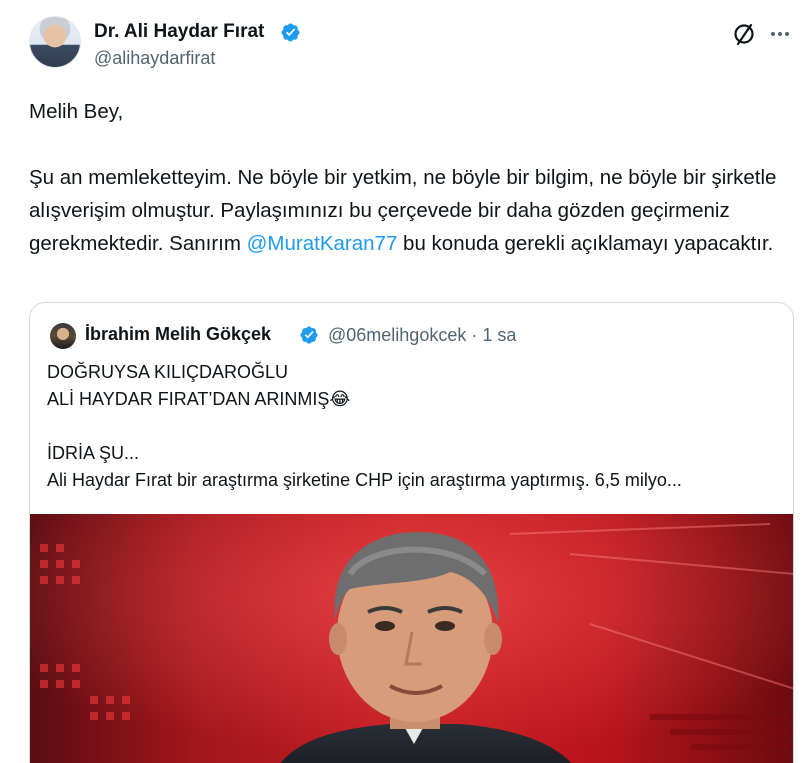 The width and height of the screenshot is (810, 763). I want to click on tweet-greeting: Melih Bey,, so click(76, 111).